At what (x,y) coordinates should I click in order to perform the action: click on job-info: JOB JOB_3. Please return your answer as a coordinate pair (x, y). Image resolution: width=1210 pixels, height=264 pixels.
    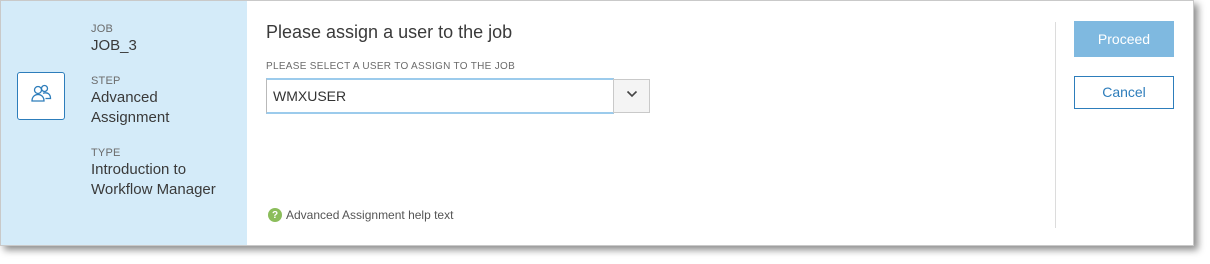
    Looking at the image, I should click on (166, 39).